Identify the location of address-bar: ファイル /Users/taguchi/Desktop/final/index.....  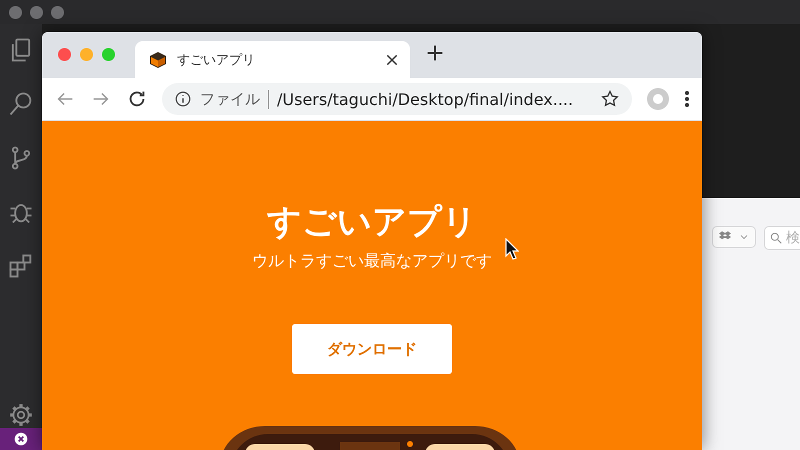
(397, 99).